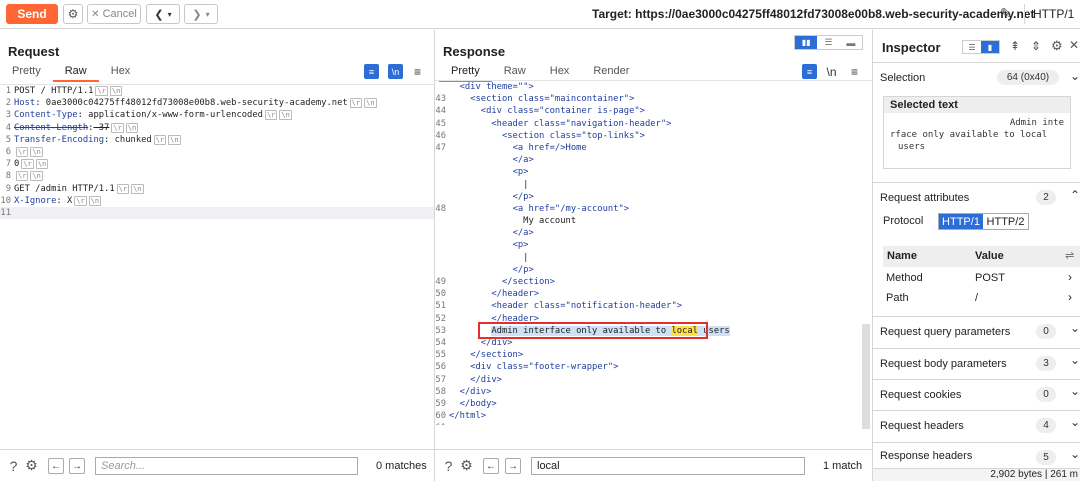 This screenshot has height=481, width=1080. I want to click on tab-raw: Raw, so click(75, 73).